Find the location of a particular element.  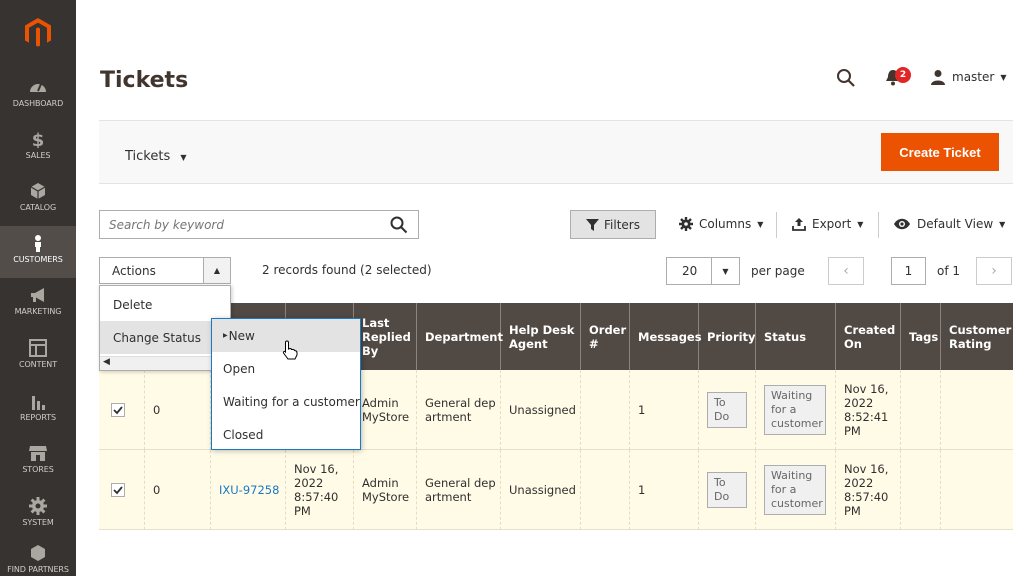

col-header-last-replied: Last Replied By is located at coordinates (385, 336).